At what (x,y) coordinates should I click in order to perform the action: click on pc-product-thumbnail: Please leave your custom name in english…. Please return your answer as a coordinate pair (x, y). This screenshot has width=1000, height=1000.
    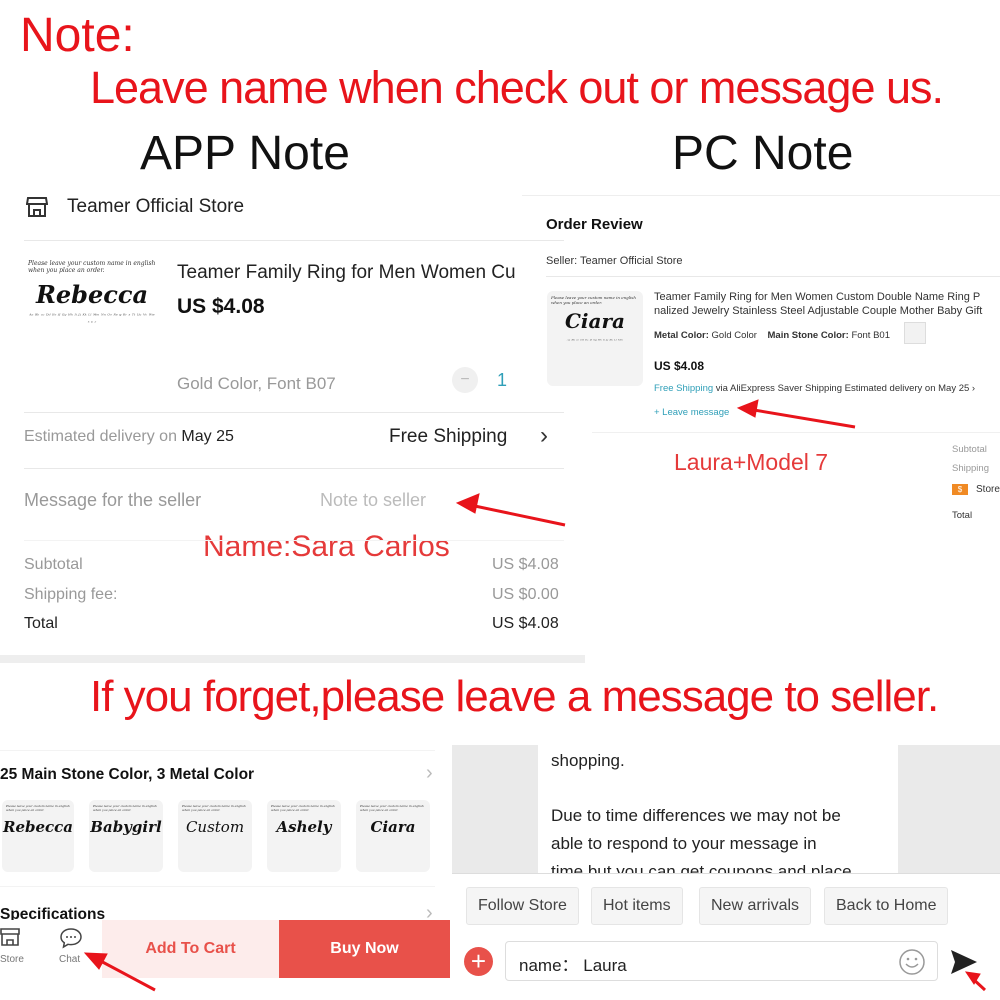
    Looking at the image, I should click on (595, 338).